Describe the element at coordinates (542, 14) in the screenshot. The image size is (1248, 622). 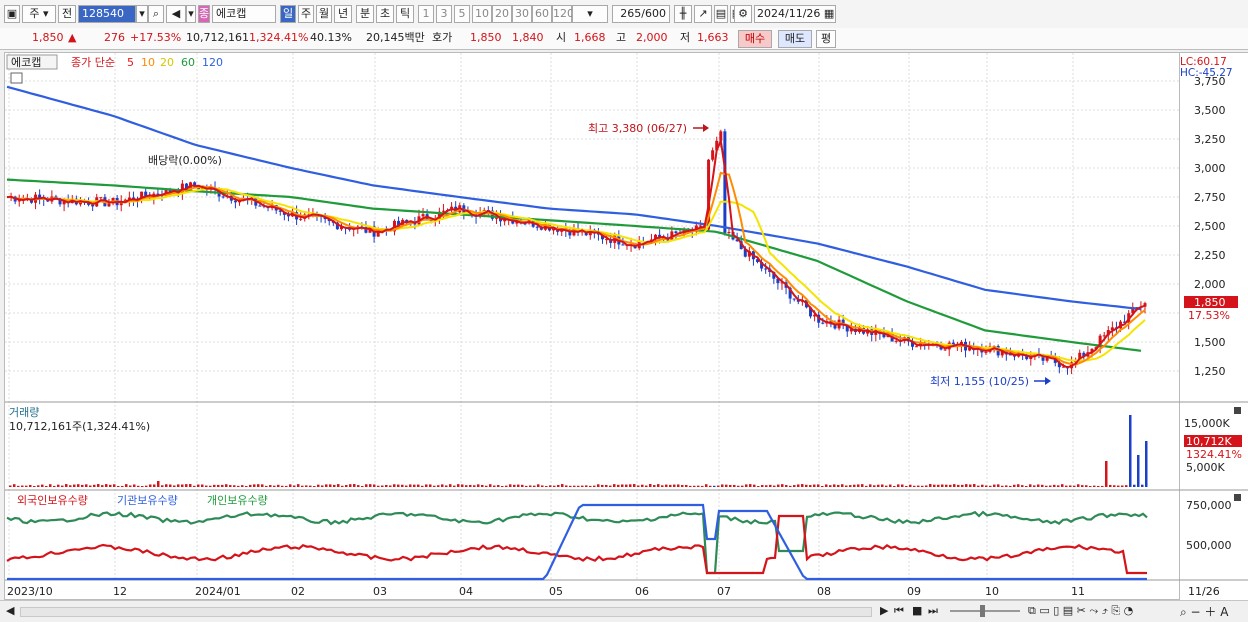
I see `interval-60: 60` at that location.